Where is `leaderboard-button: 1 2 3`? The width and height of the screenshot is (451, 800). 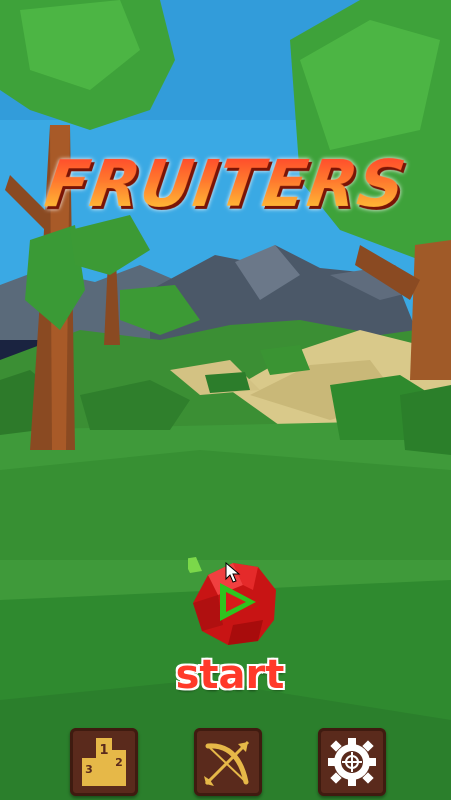 leaderboard-button: 1 2 3 is located at coordinates (104, 762).